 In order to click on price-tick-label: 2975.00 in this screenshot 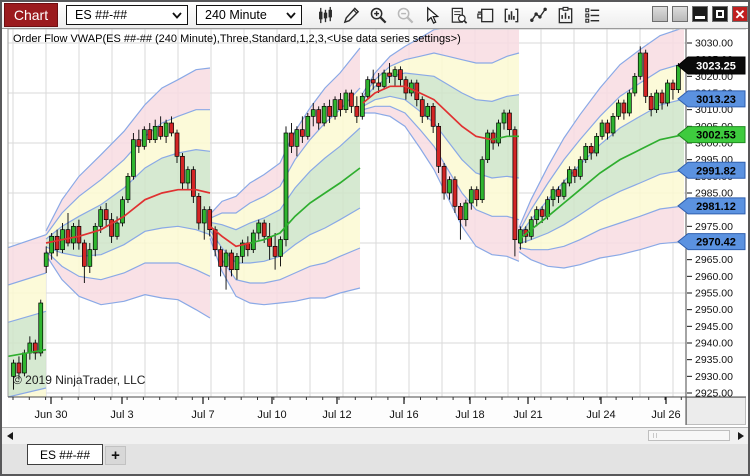, I will do `click(714, 227)`.